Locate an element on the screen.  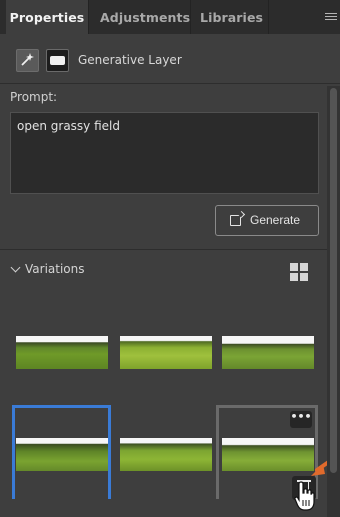
chevron-down-icon is located at coordinates (15, 267).